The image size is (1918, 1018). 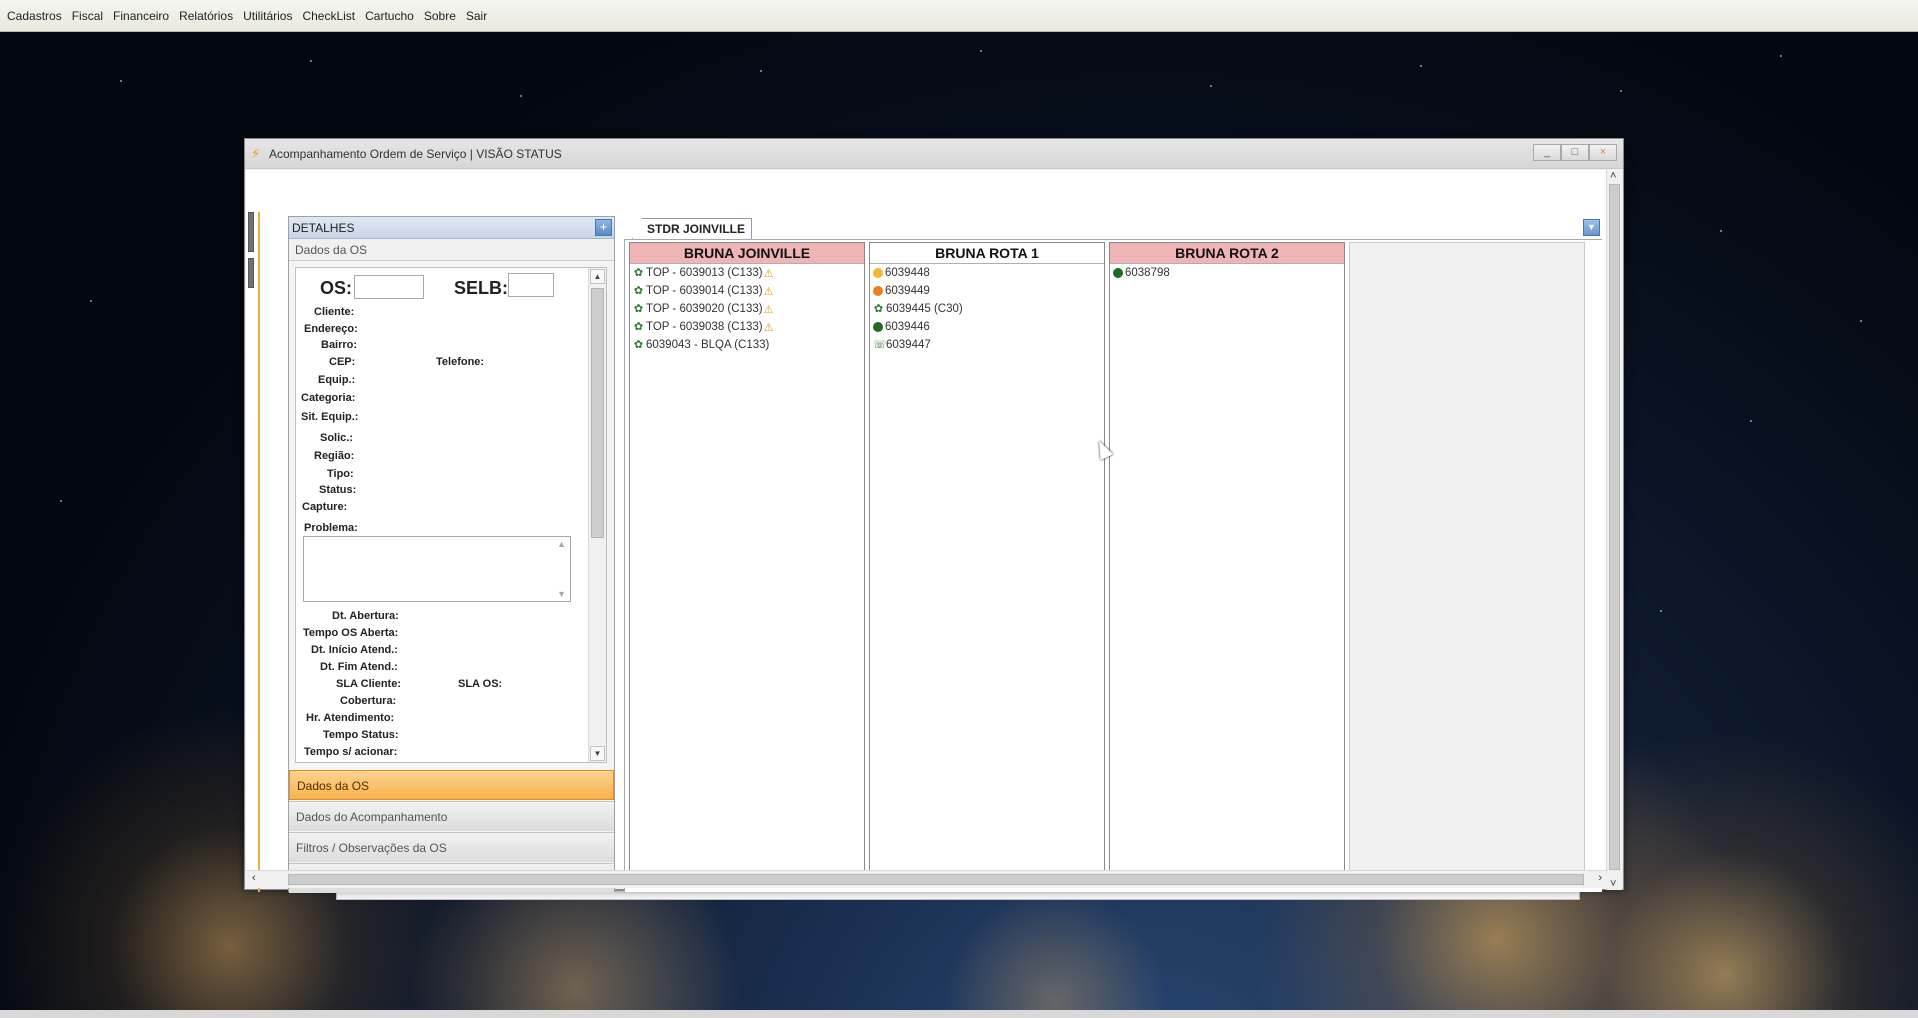 What do you see at coordinates (141, 16) in the screenshot?
I see `menu-financeiro: Financeiro` at bounding box center [141, 16].